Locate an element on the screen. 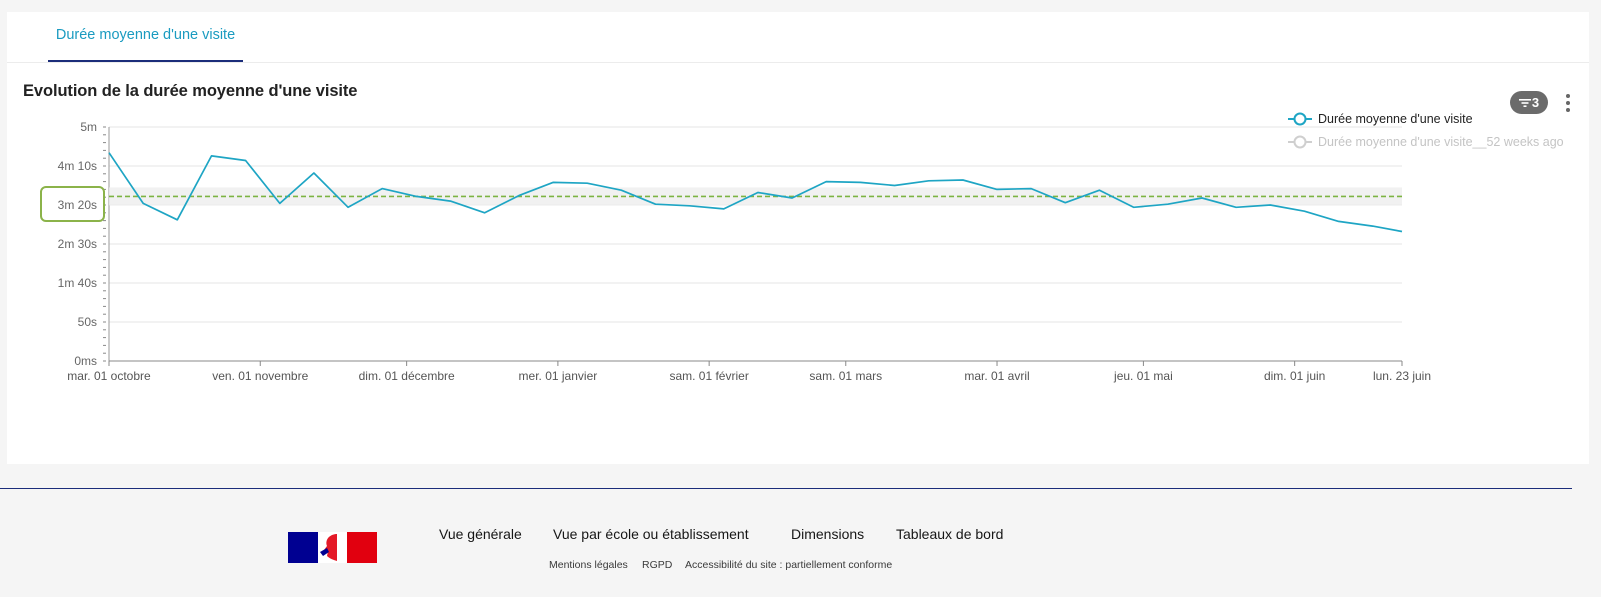 This screenshot has height=597, width=1601. legend-label: Durée moyenne d'une visite is located at coordinates (1395, 119).